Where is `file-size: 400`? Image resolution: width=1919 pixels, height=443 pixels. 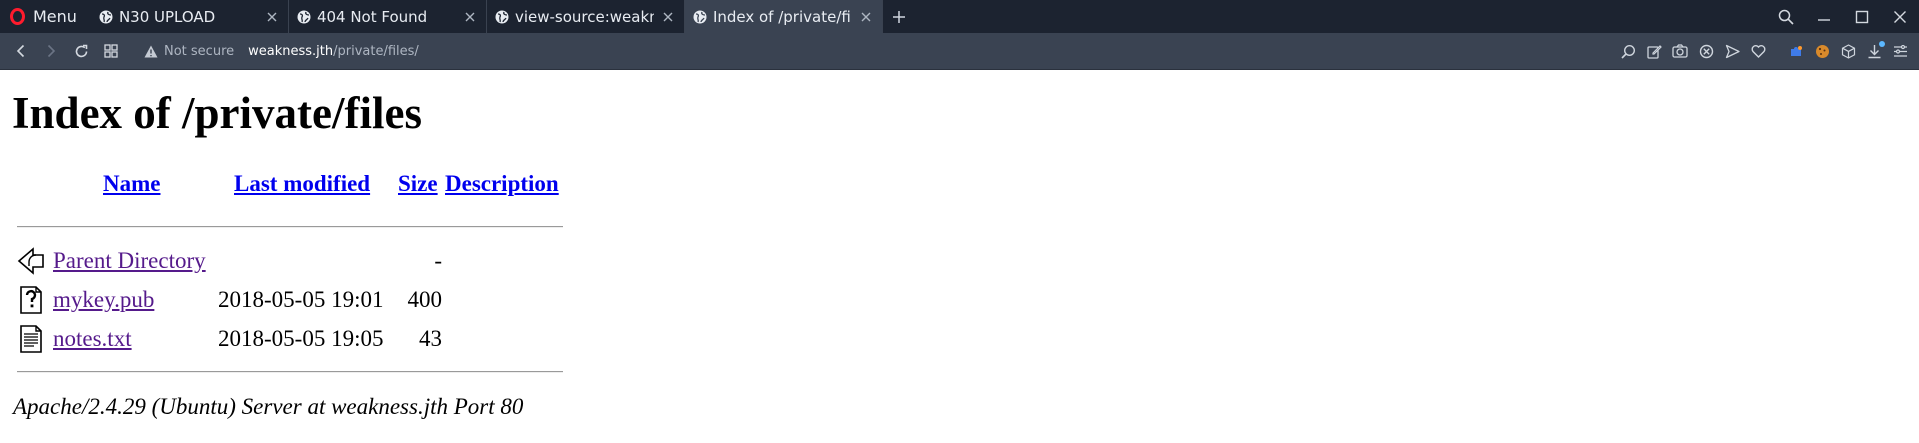 file-size: 400 is located at coordinates (425, 299).